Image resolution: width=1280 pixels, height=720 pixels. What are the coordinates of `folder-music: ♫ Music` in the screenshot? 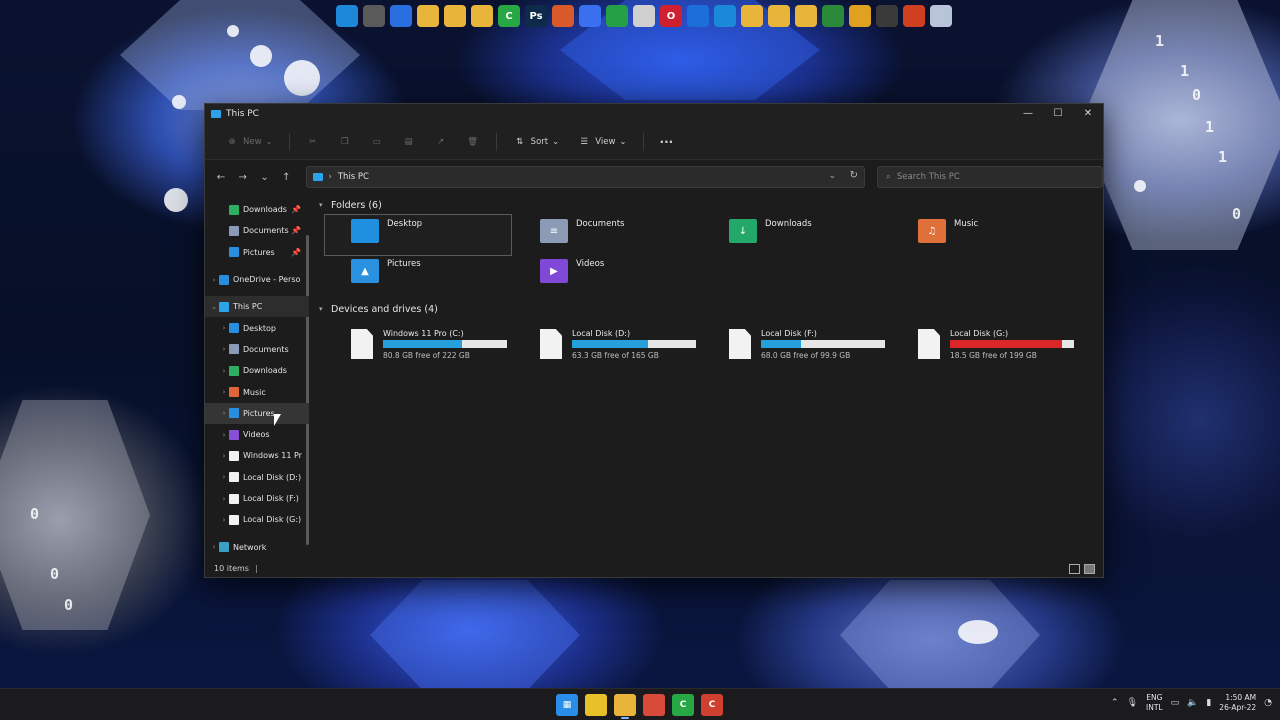 It's located at (986, 235).